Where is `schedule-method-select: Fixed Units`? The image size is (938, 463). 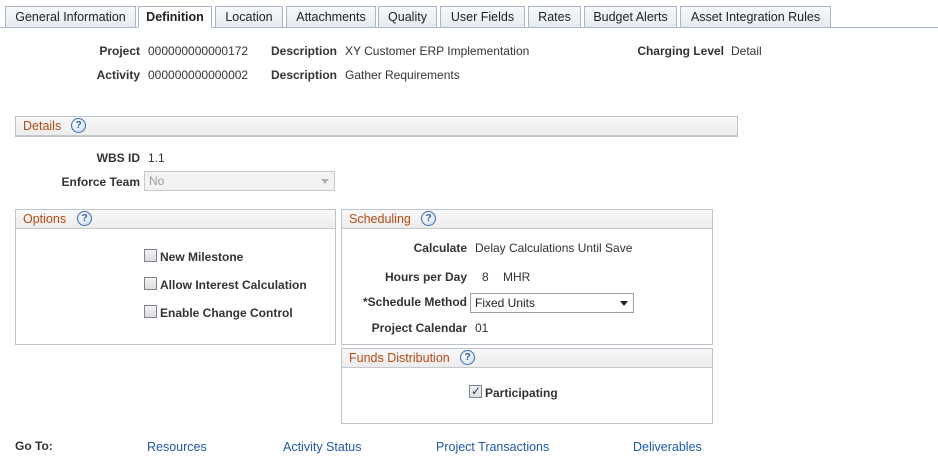
schedule-method-select: Fixed Units is located at coordinates (552, 303).